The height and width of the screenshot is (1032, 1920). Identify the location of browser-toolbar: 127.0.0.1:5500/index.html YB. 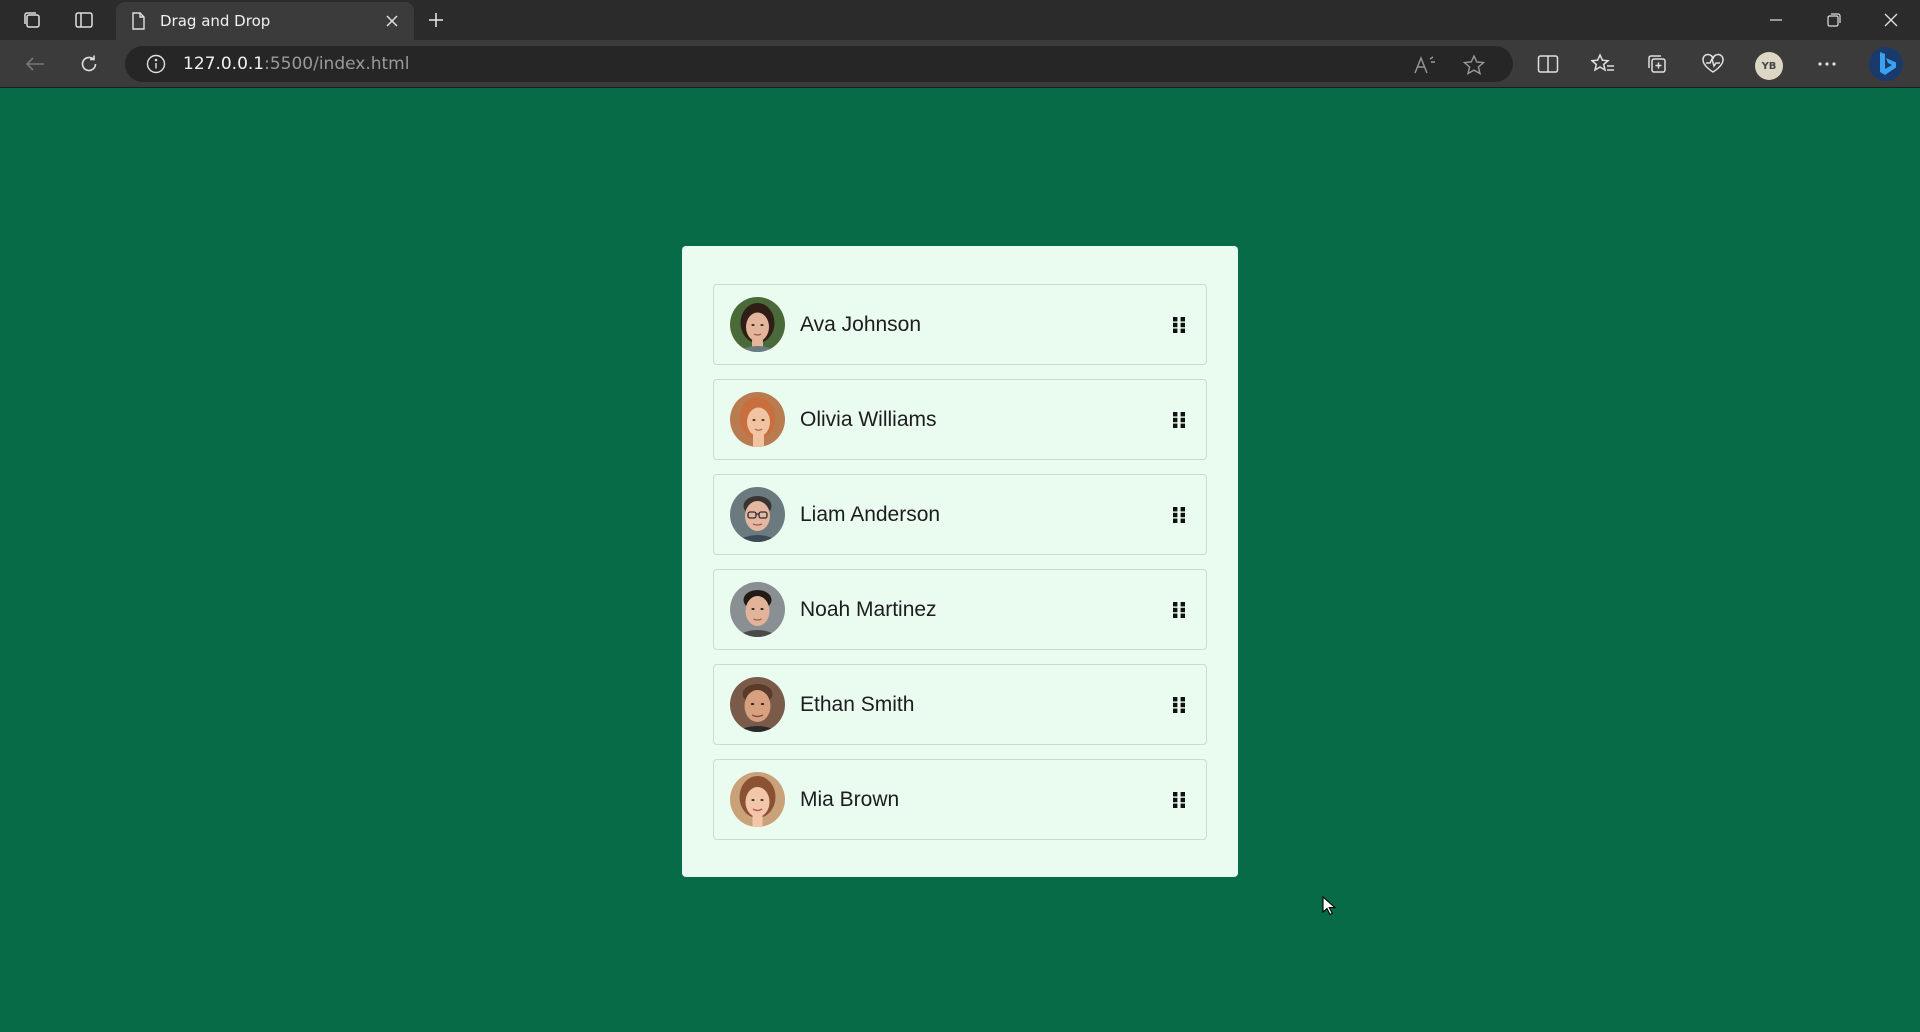
(960, 64).